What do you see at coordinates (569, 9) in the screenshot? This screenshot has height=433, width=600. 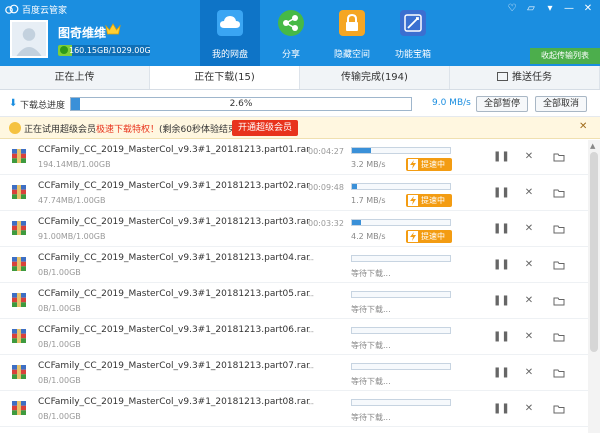 I see `minimize-icon: —` at bounding box center [569, 9].